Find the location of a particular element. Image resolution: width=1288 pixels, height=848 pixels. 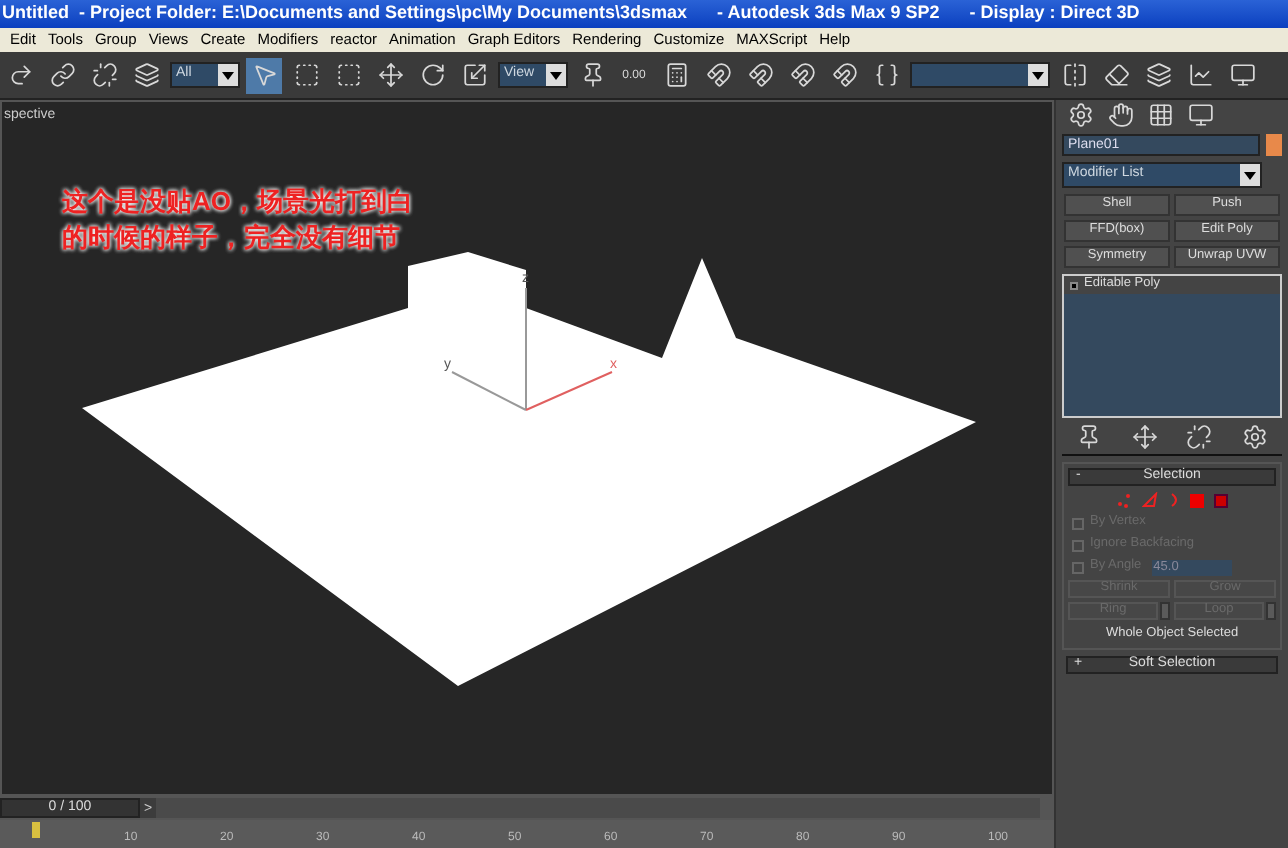

annotation-text: 这个是没贴AO，场景光打到白 is located at coordinates (237, 202).